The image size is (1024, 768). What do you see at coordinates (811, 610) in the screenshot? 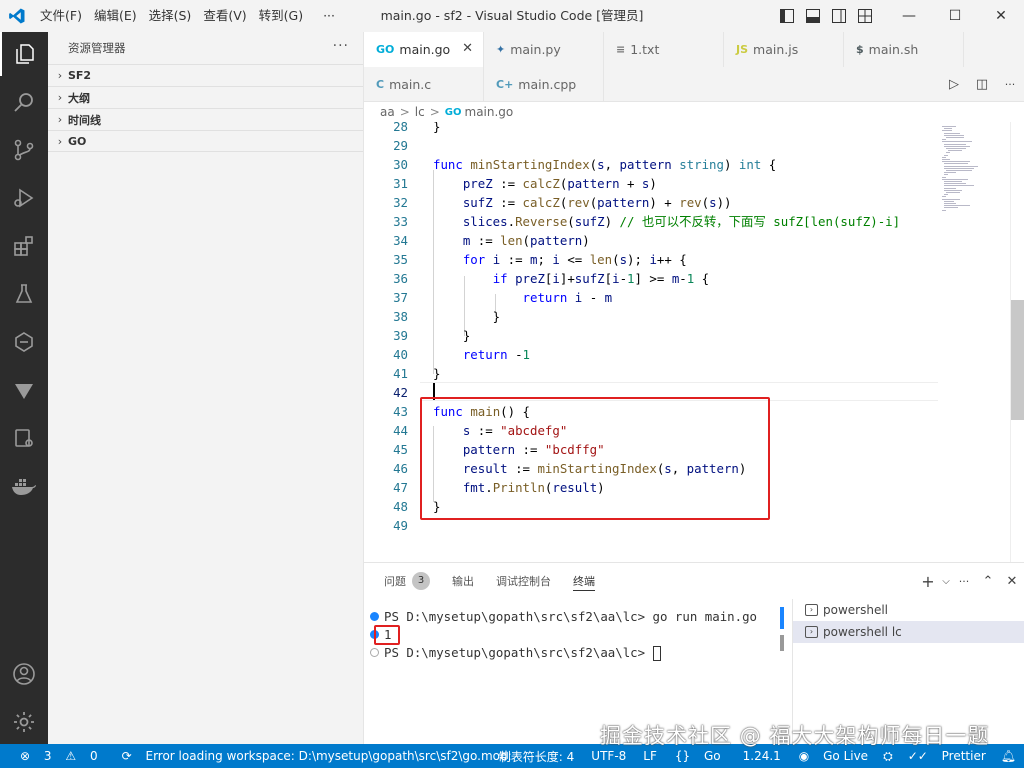
I see `terminal-icon: ›` at bounding box center [811, 610].